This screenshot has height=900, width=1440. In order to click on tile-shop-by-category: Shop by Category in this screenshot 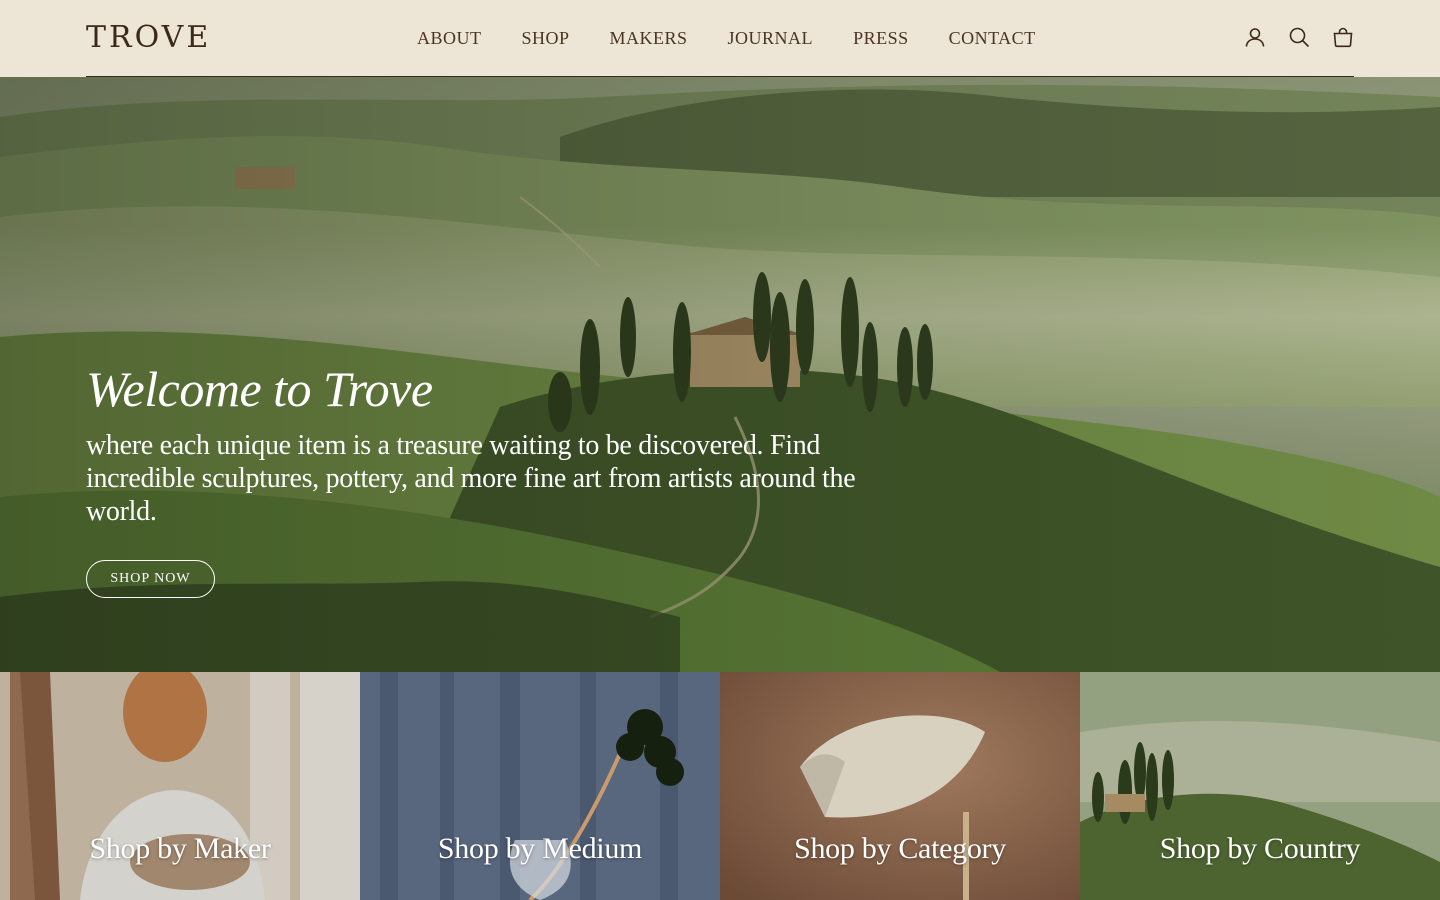, I will do `click(900, 786)`.